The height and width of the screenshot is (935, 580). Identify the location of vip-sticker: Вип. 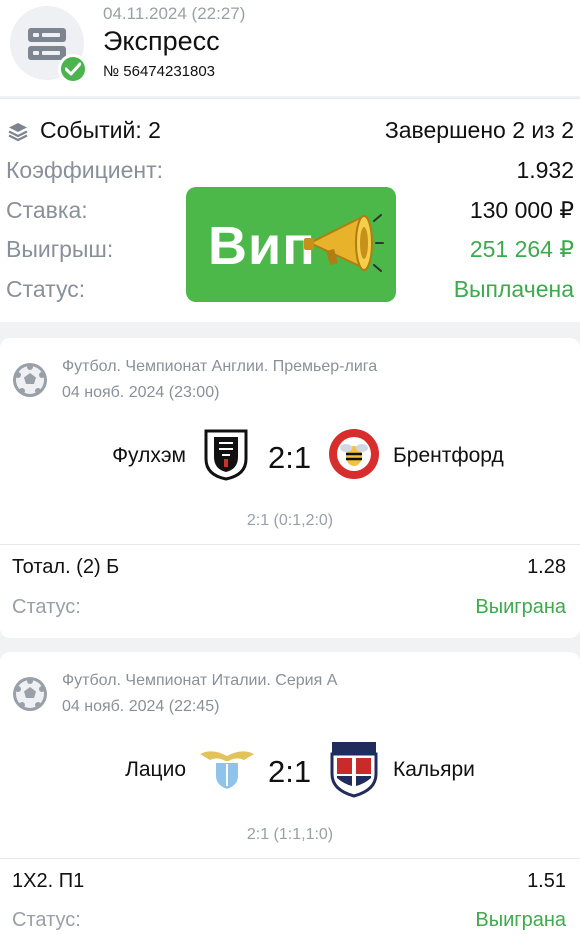
(291, 244).